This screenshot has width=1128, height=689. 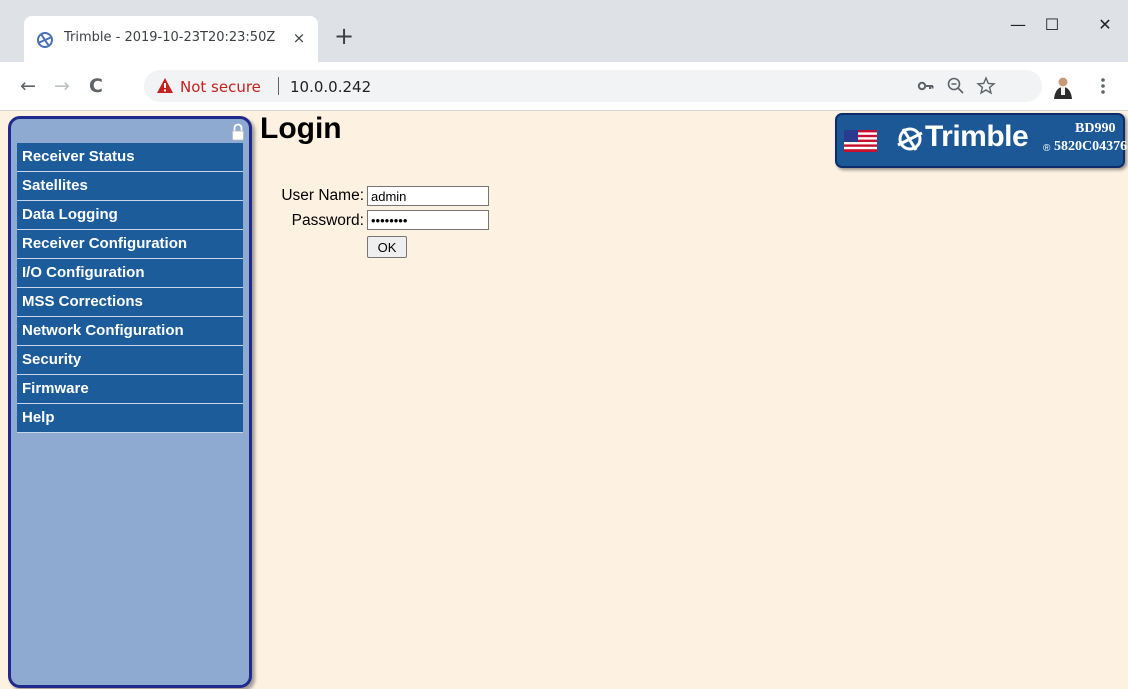 I want to click on lock-icon, so click(x=238, y=132).